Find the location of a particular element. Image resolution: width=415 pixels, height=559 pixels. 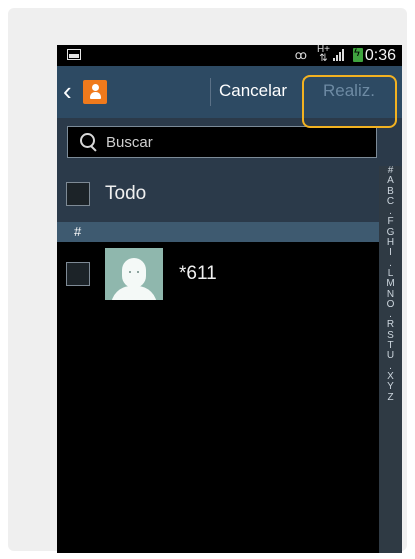

avatar is located at coordinates (134, 274).